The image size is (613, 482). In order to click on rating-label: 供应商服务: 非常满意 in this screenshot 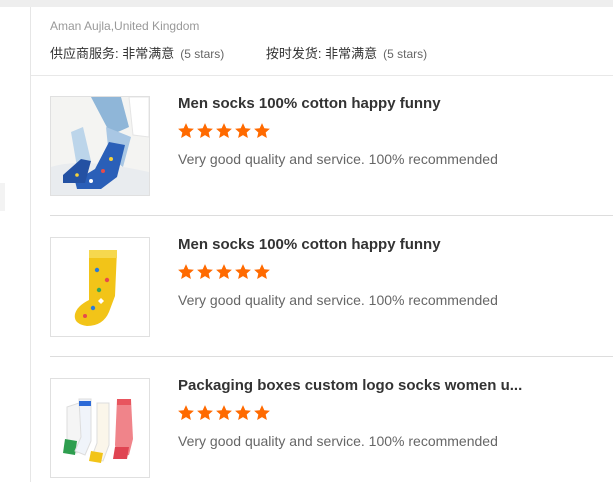, I will do `click(112, 53)`.